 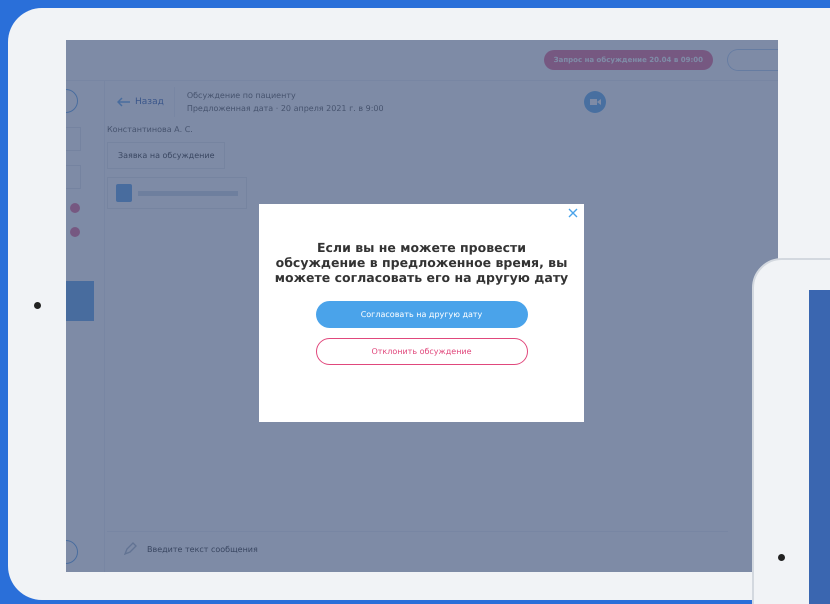 I want to click on close-icon, so click(x=573, y=213).